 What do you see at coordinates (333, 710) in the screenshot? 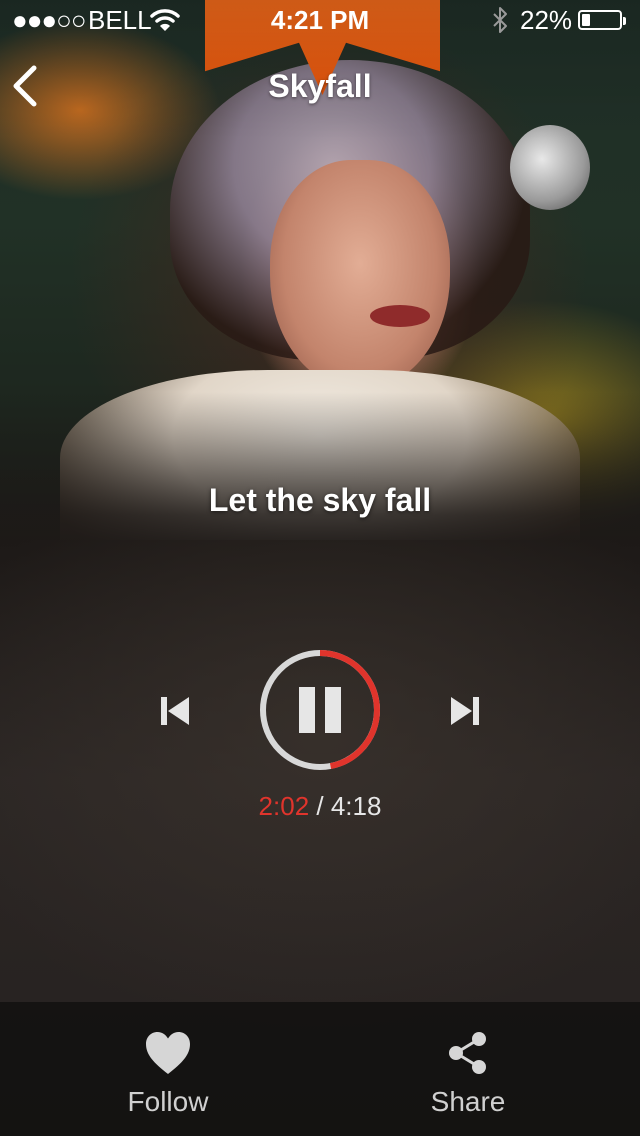
I see `pause-icon-right-bar` at bounding box center [333, 710].